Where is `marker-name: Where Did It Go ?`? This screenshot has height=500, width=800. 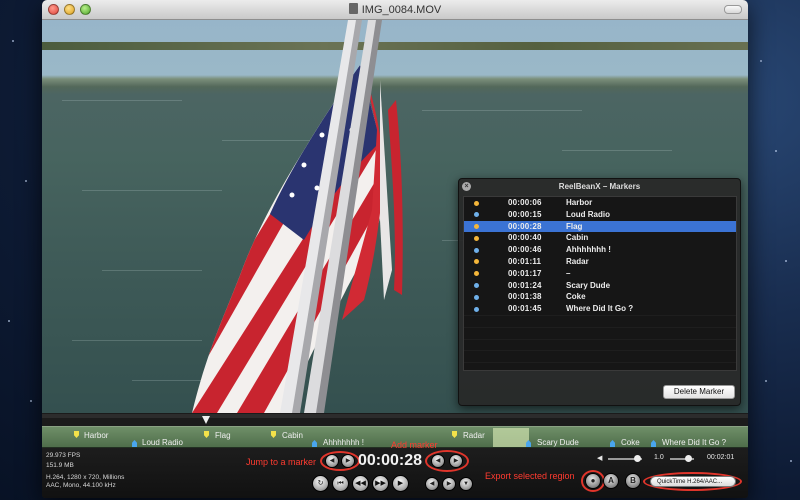 marker-name: Where Did It Go ? is located at coordinates (600, 309).